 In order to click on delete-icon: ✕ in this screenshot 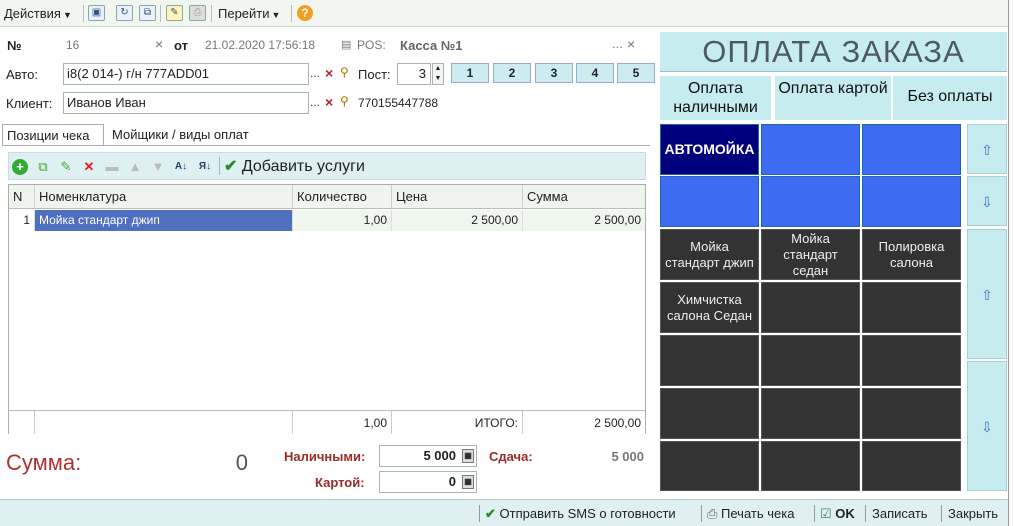, I will do `click(89, 167)`.